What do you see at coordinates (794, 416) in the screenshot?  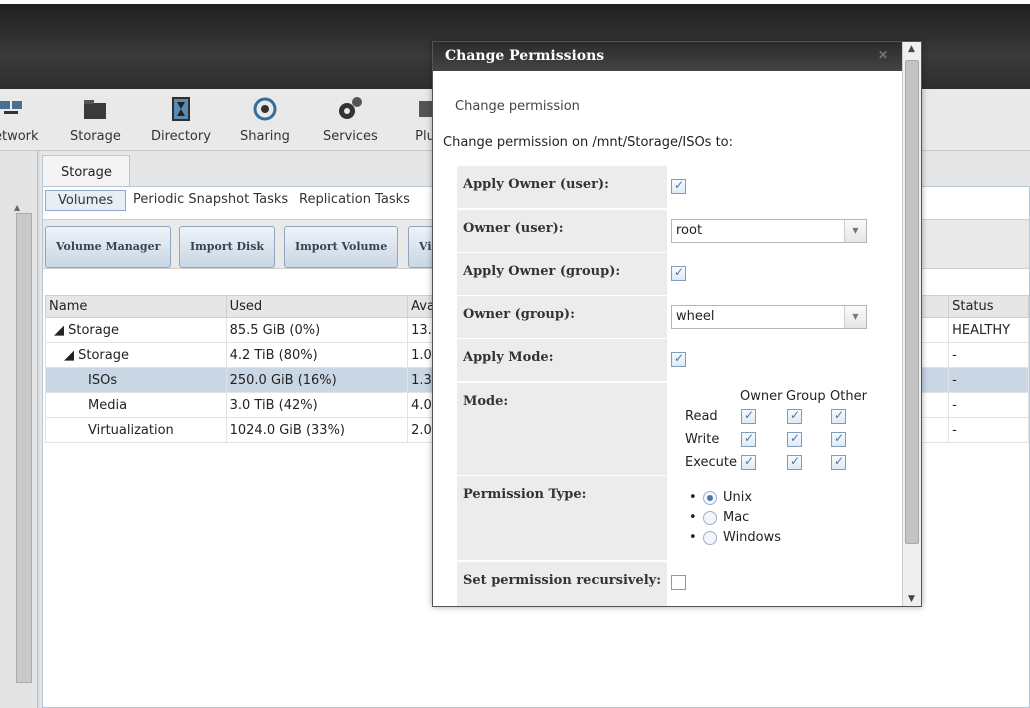 I see `group-read-checkbox` at bounding box center [794, 416].